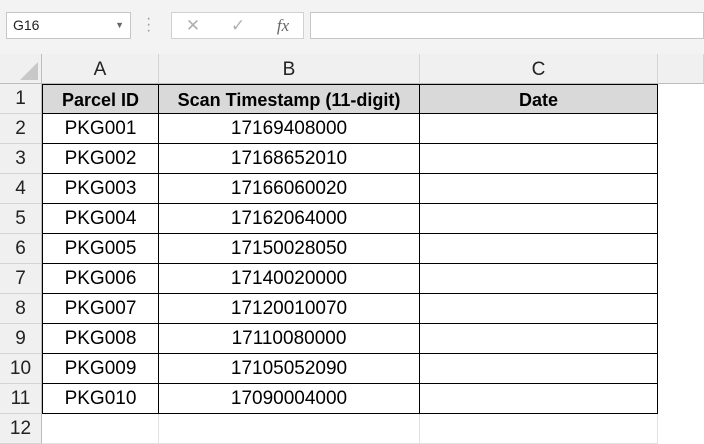 The height and width of the screenshot is (444, 704). I want to click on row-header: 4, so click(21, 189).